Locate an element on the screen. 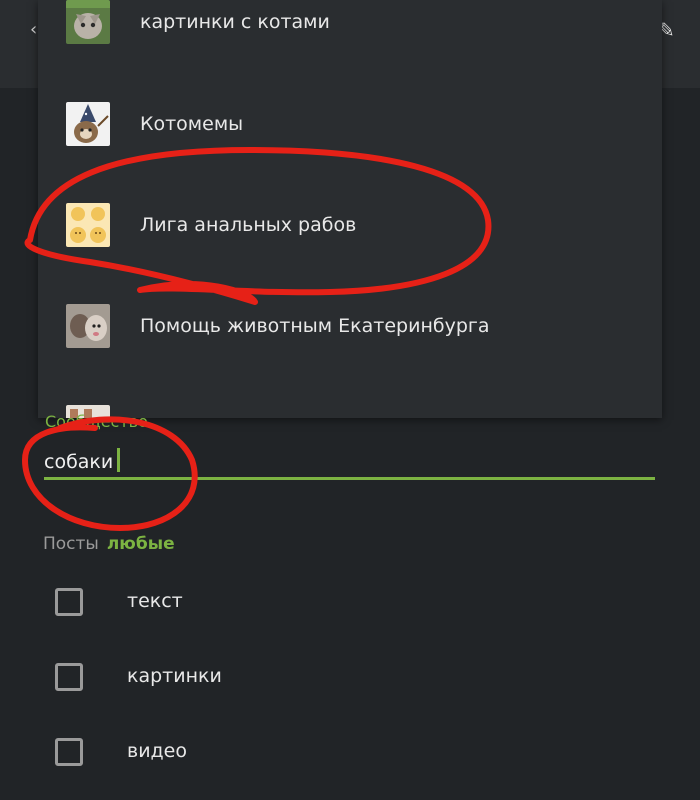 Image resolution: width=700 pixels, height=800 pixels. checkbox-pictures: картинки is located at coordinates (205, 680).